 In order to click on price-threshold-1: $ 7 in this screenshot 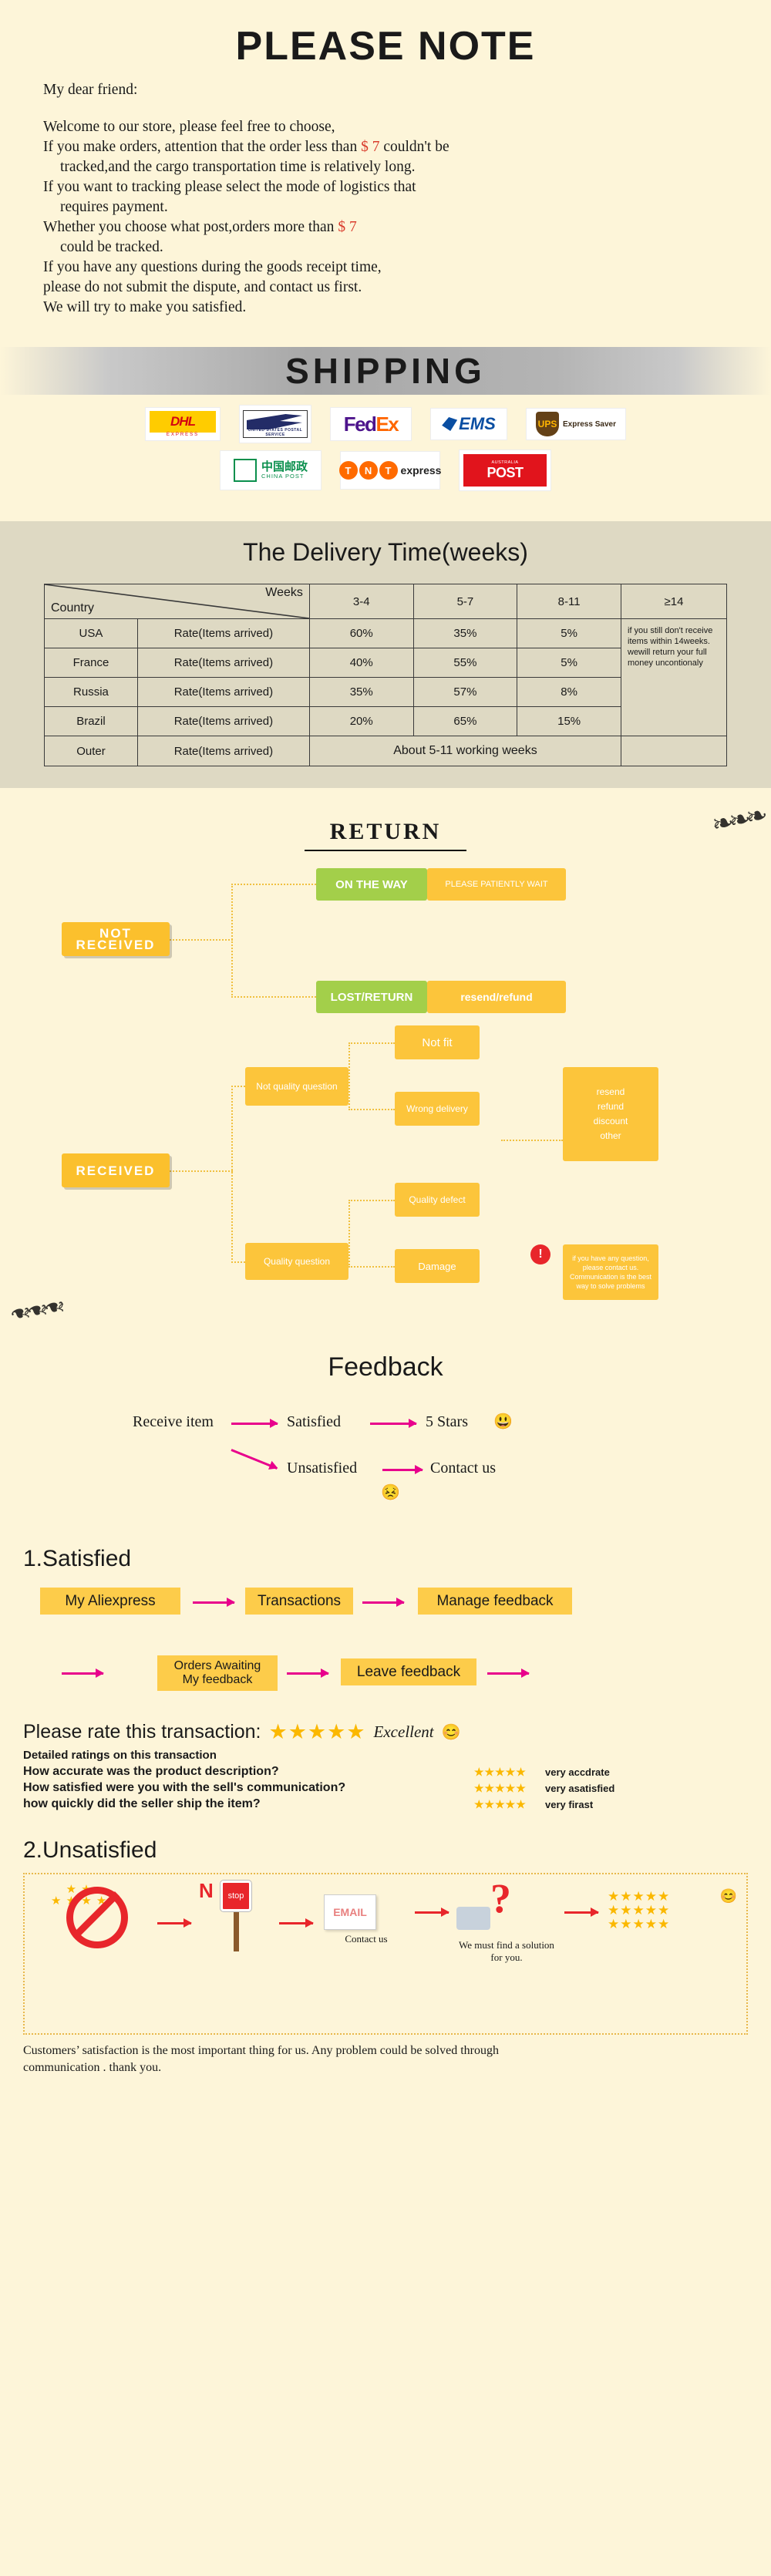, I will do `click(371, 147)`.